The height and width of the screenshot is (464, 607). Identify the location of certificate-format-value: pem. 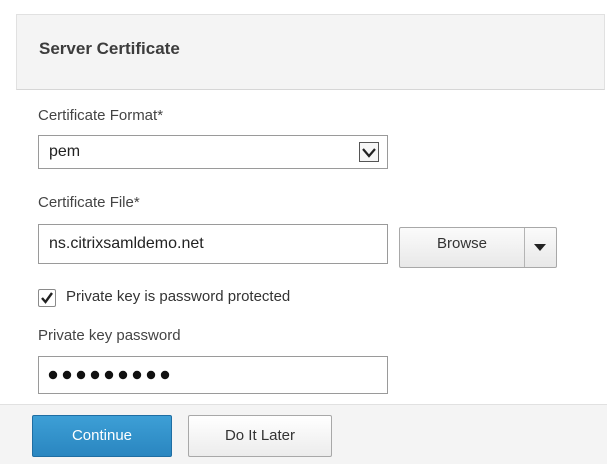
(65, 151).